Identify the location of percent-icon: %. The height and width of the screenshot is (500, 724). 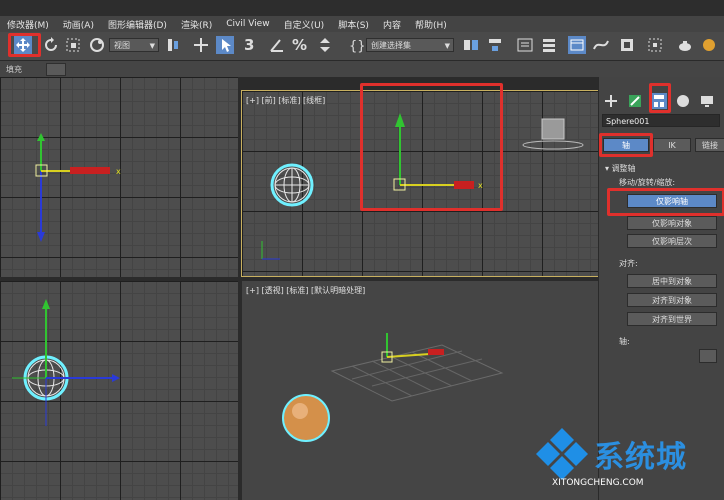
(300, 45).